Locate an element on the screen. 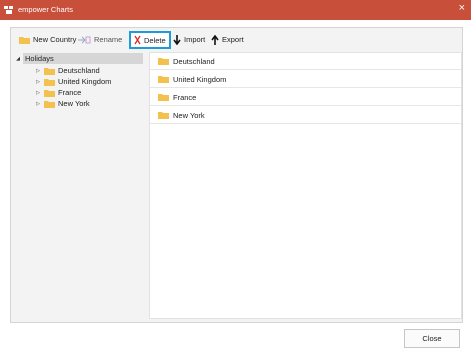 This screenshot has height=350, width=471. new-country-button: New Country is located at coordinates (47, 39).